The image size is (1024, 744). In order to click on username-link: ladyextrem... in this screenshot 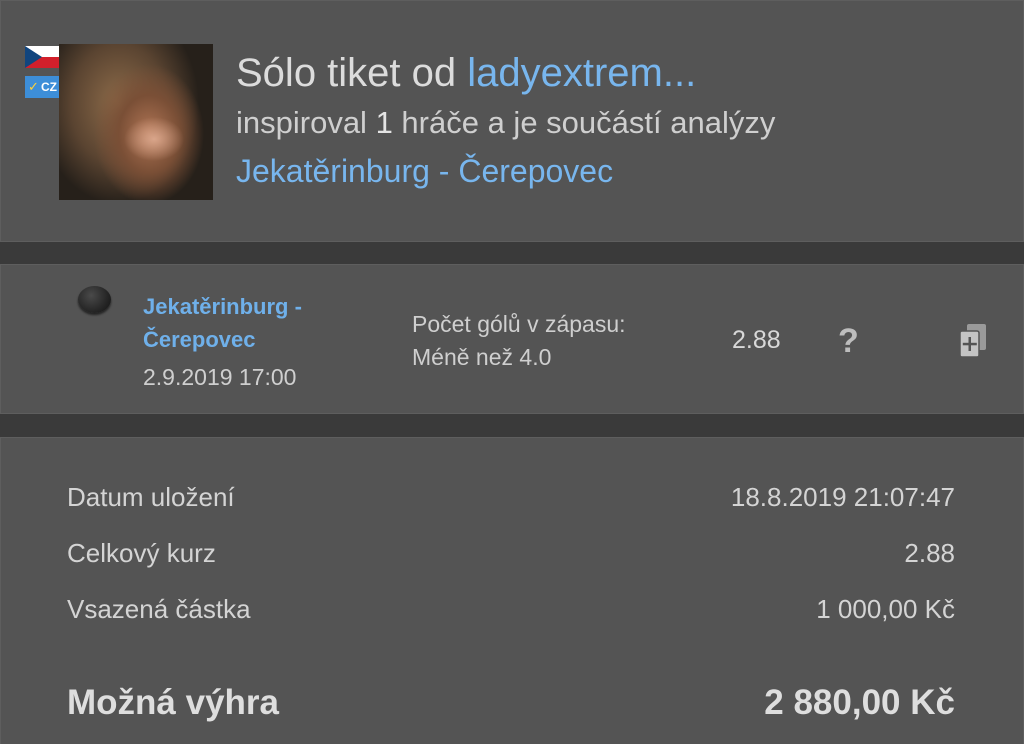, I will do `click(581, 73)`.